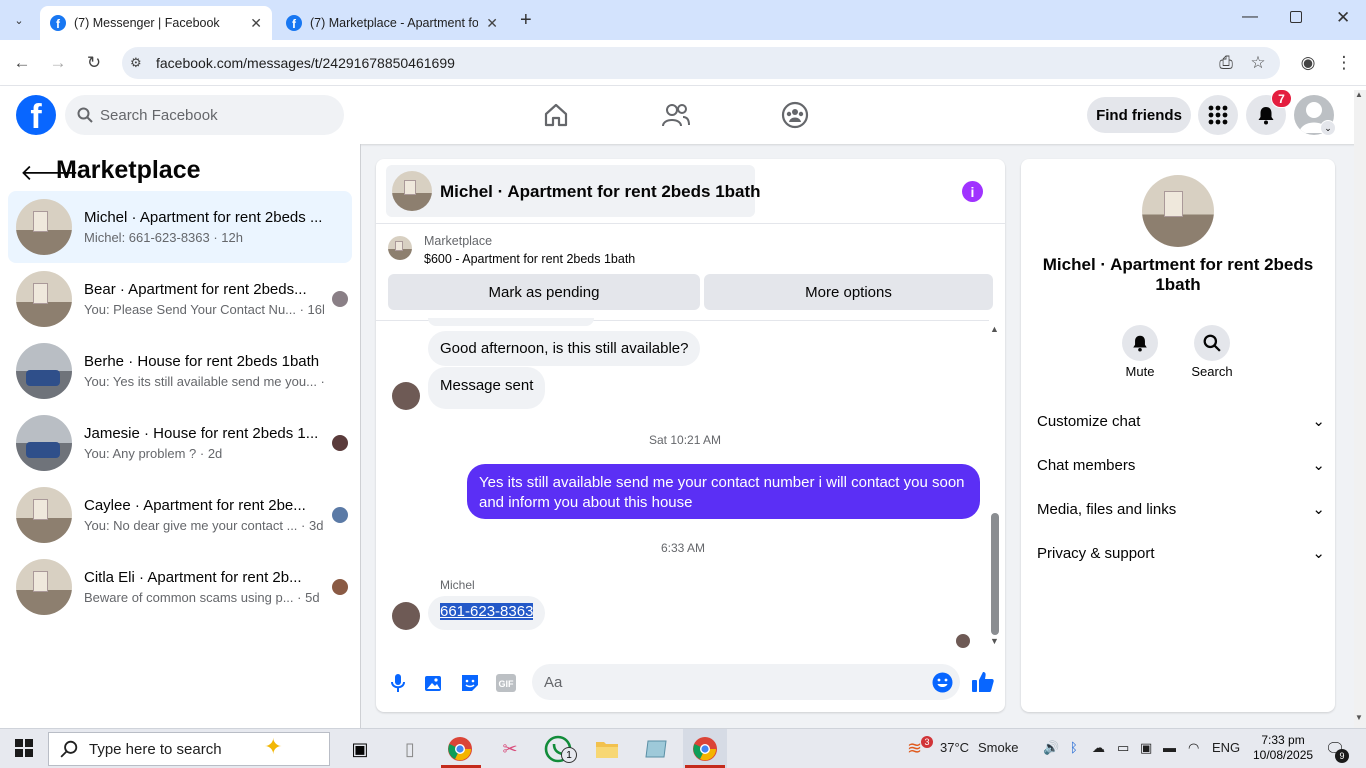 The image size is (1366, 768). Describe the element at coordinates (1226, 747) in the screenshot. I see `language-indicator: ENG` at that location.